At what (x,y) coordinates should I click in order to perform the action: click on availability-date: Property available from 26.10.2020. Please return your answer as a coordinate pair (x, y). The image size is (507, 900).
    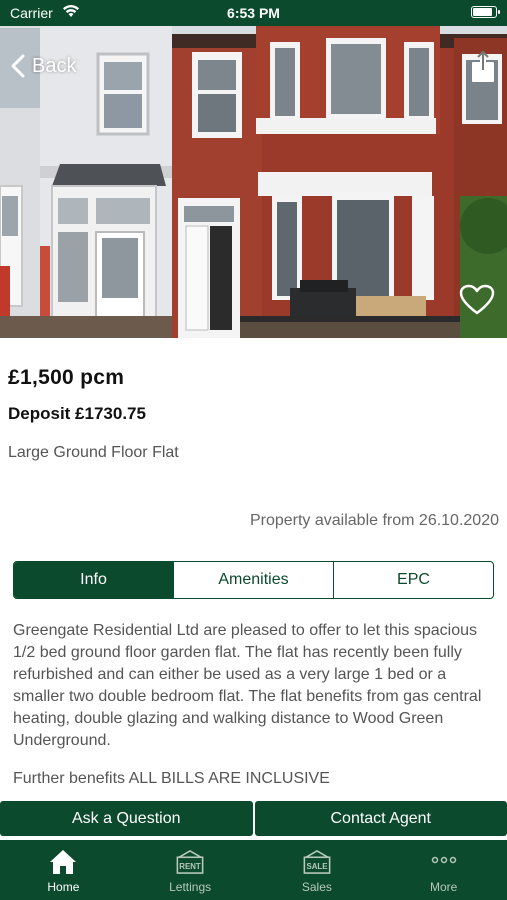
    Looking at the image, I should click on (374, 520).